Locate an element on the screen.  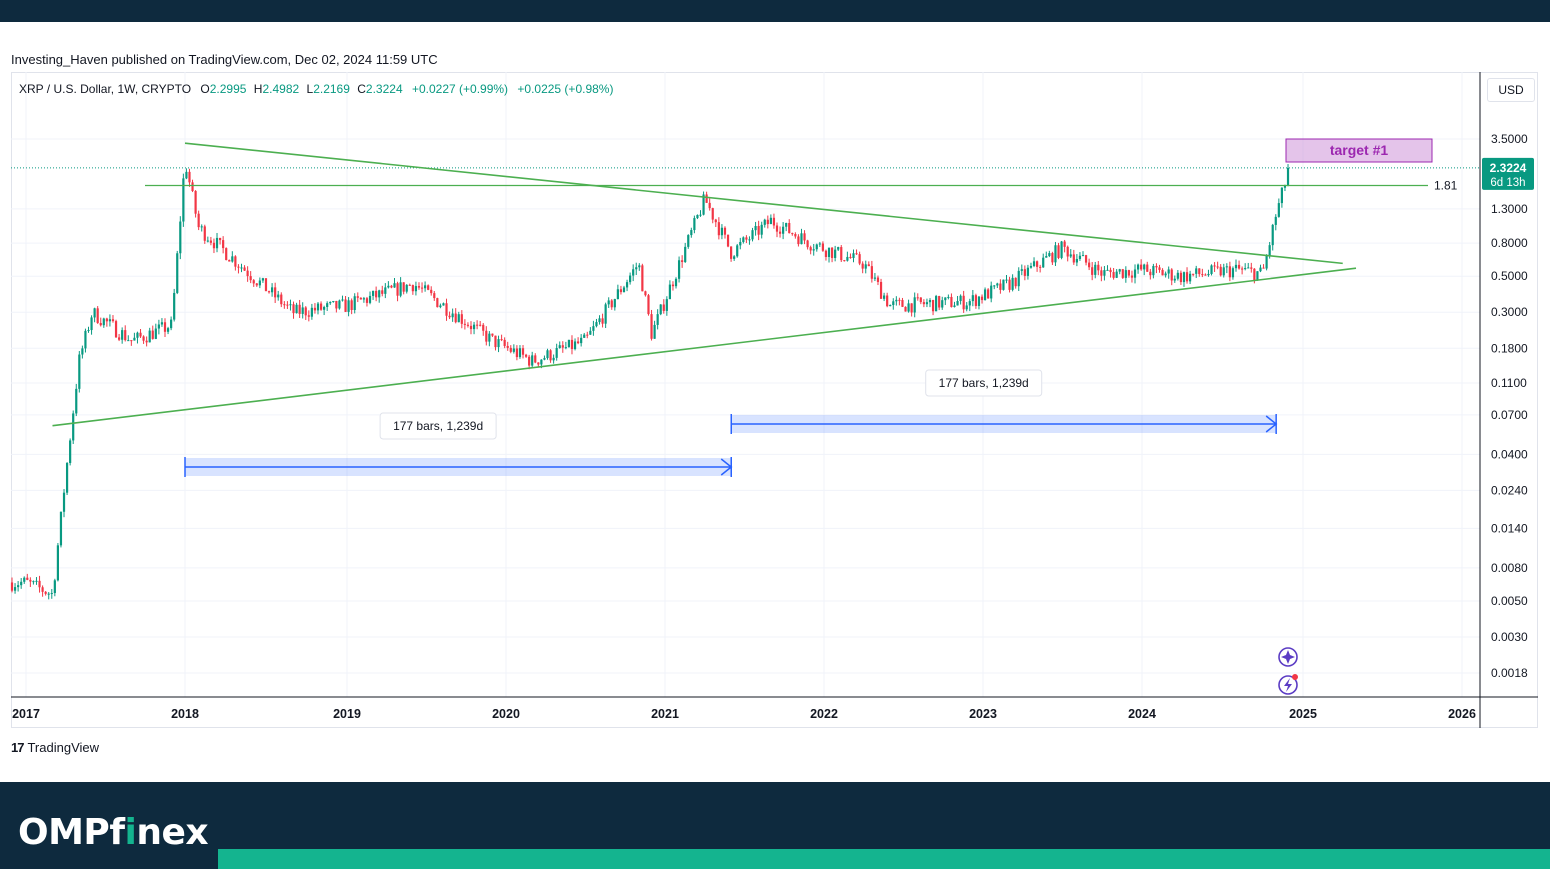
legend-high-value: 2.4982 is located at coordinates (281, 89).